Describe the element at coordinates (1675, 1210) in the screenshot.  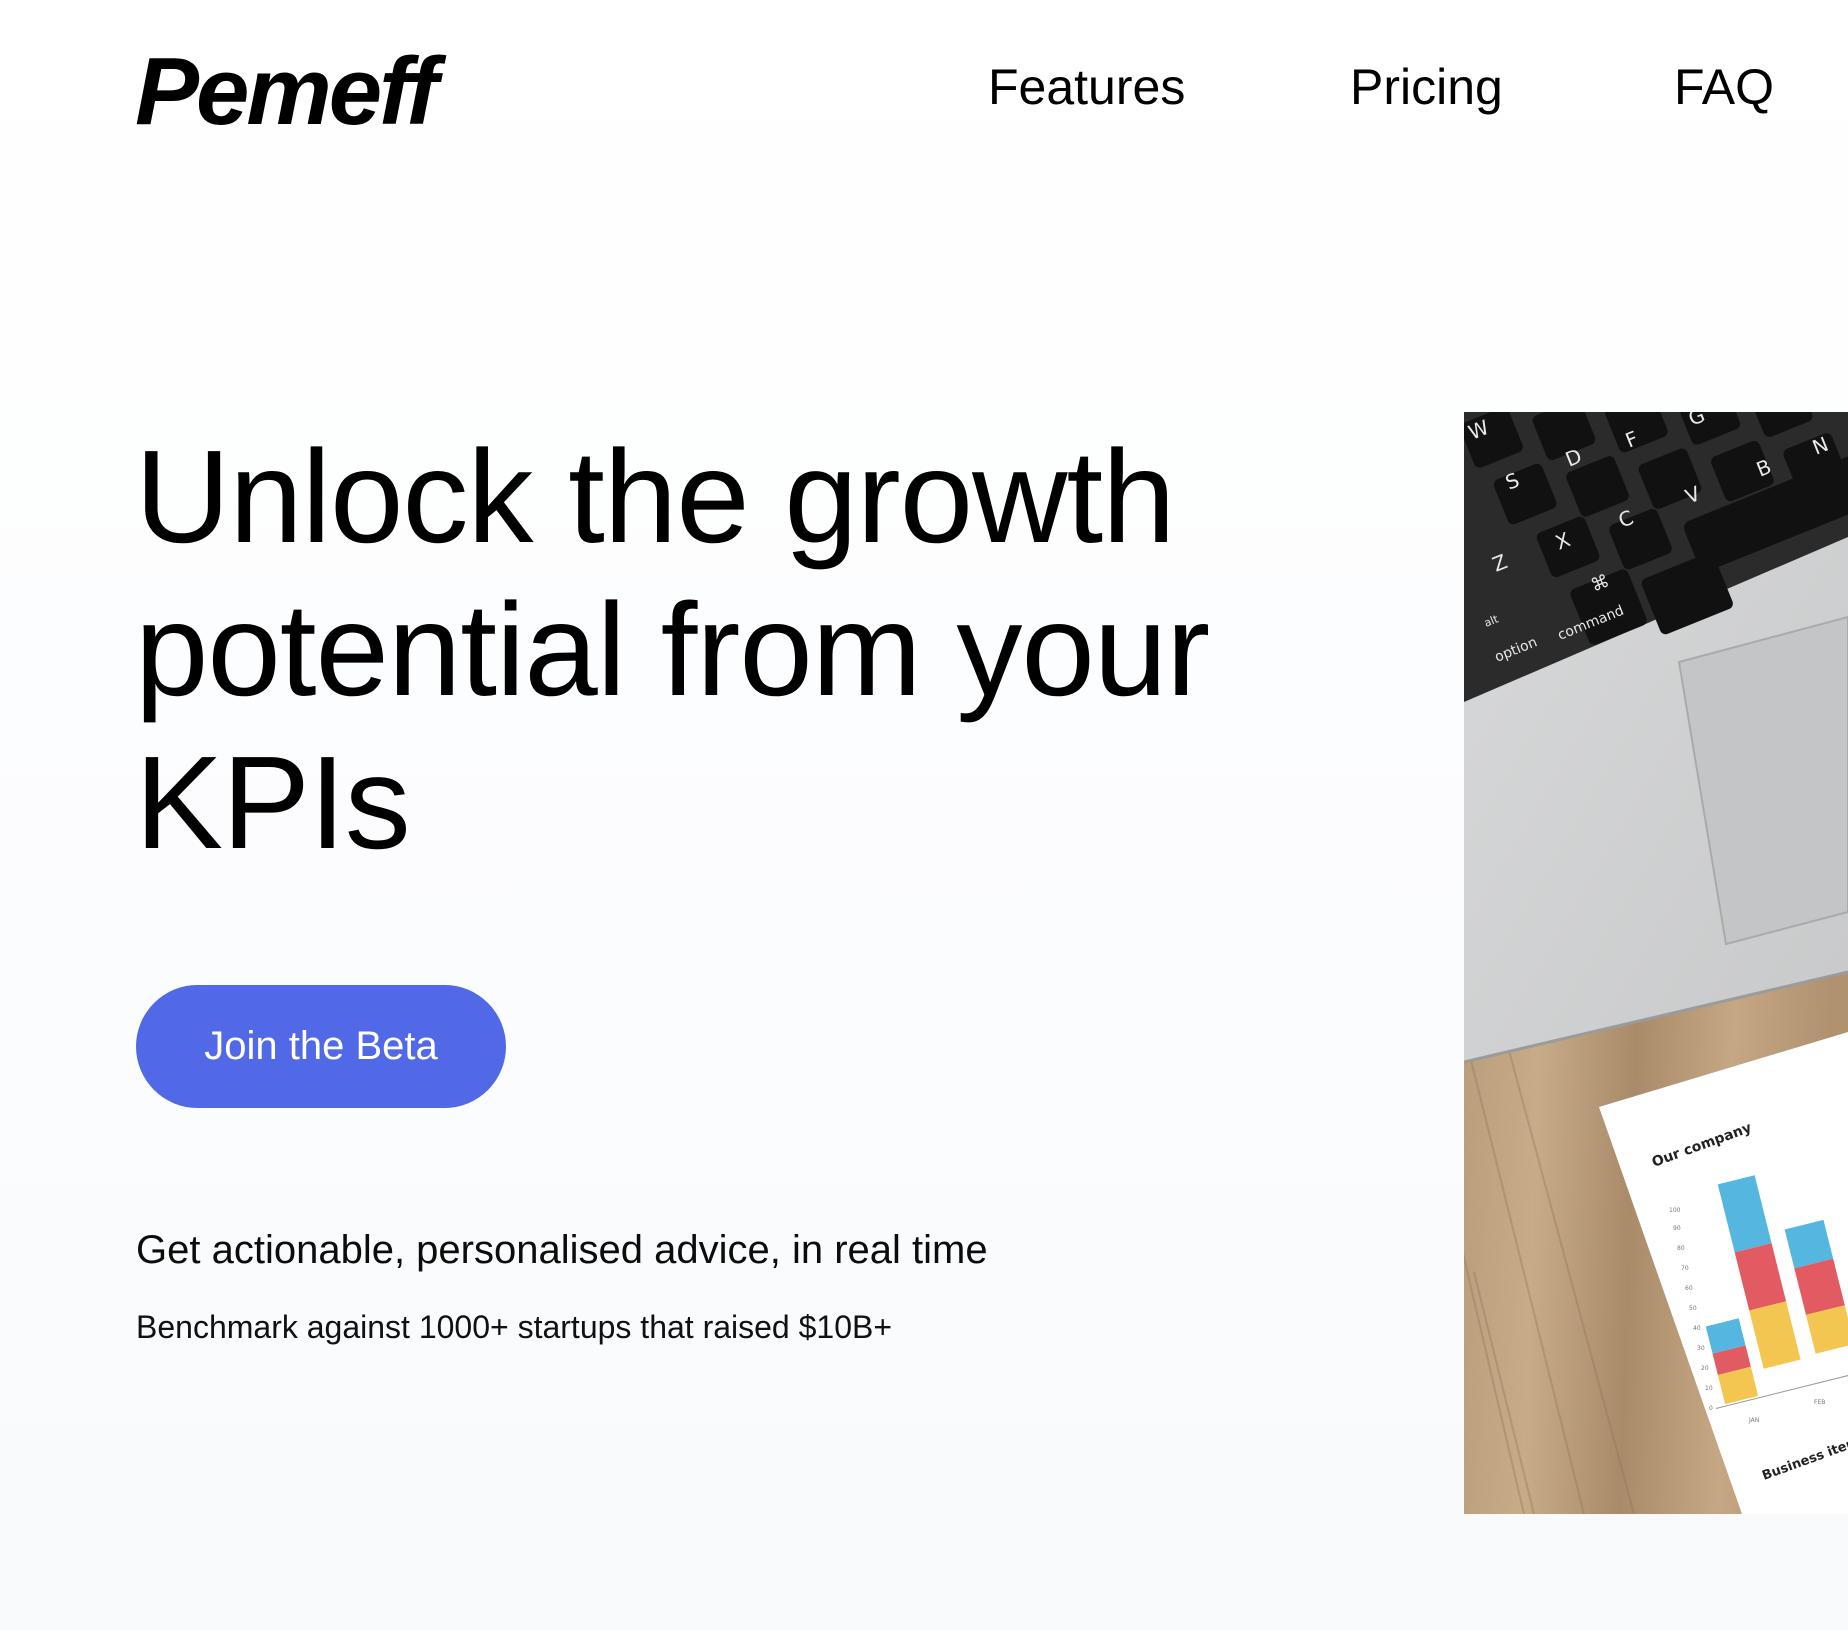
I see `axis-tick-100: 100` at that location.